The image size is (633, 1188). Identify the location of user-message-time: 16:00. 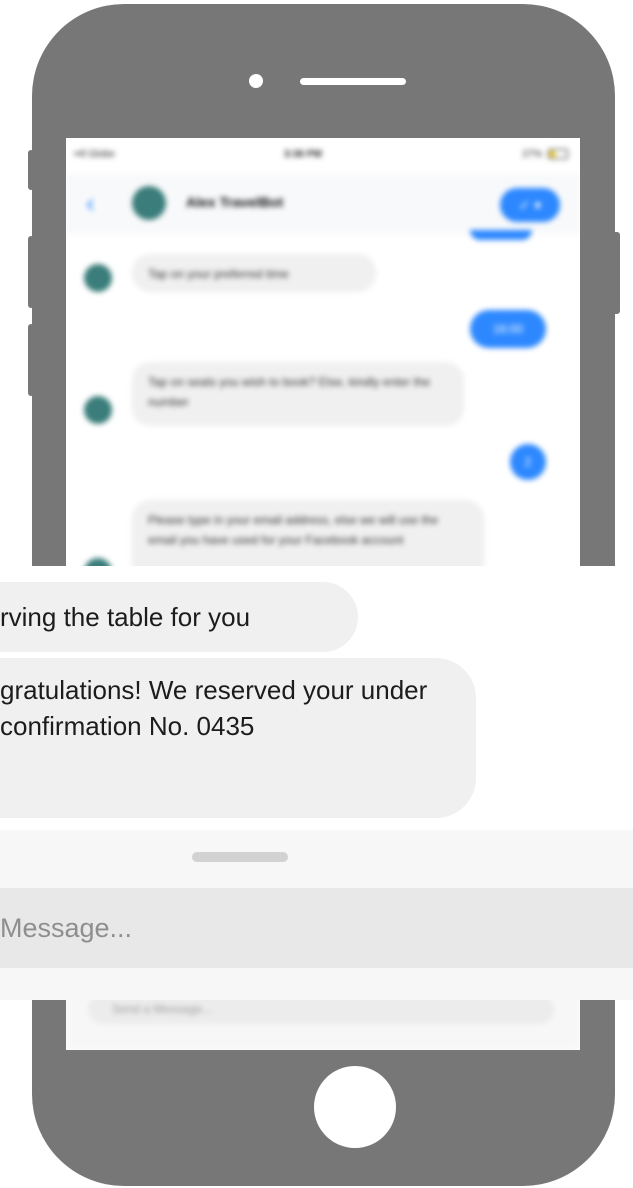
(508, 329).